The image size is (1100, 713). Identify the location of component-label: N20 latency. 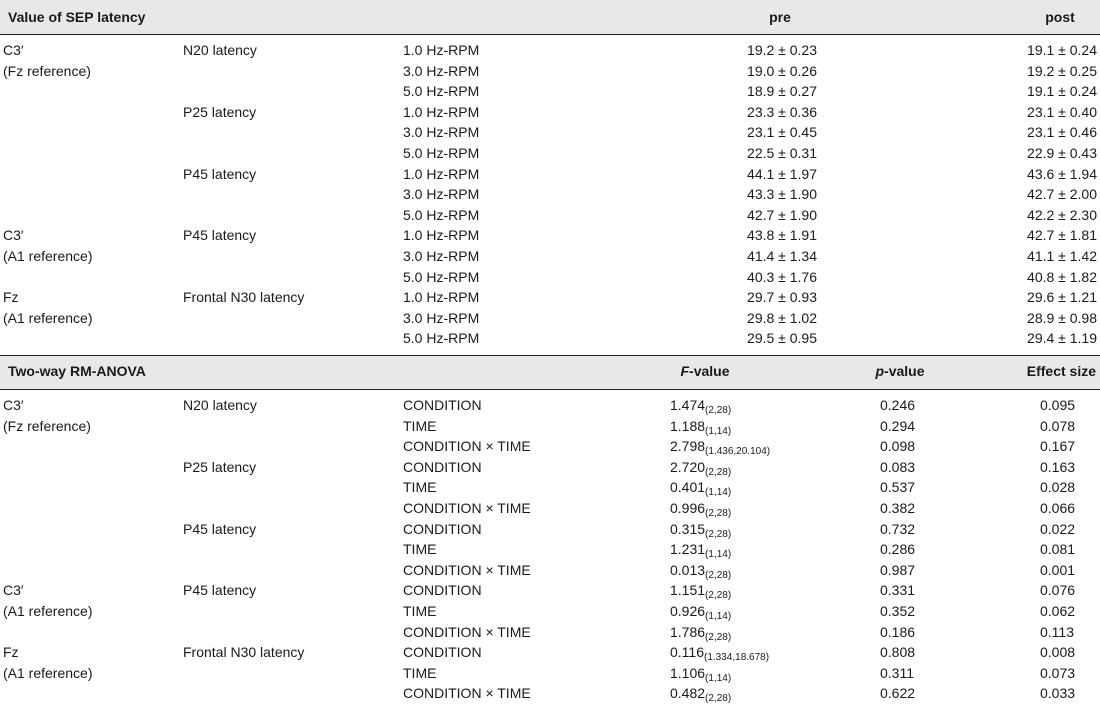
(220, 405).